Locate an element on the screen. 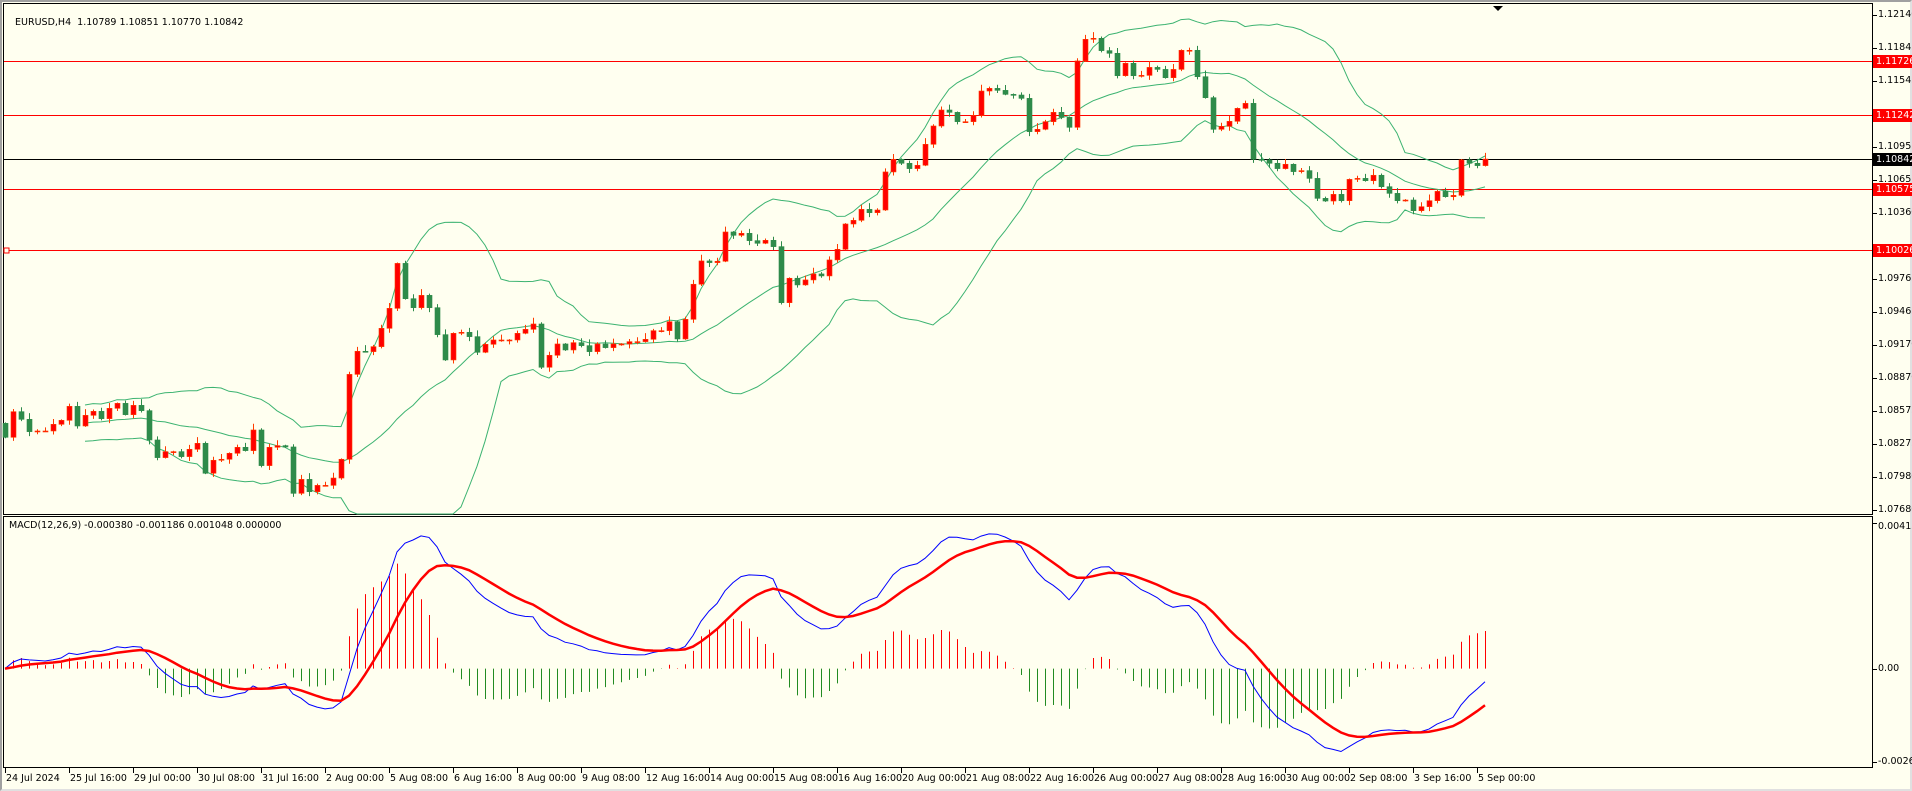 This screenshot has height=791, width=1912. chart-shift-marker-icon is located at coordinates (1498, 8).